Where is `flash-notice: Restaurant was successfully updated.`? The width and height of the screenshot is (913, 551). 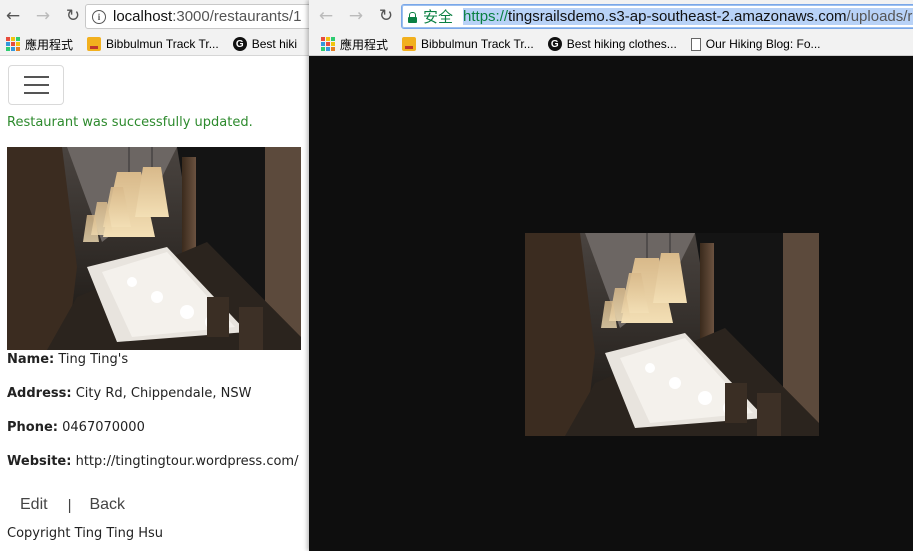
flash-notice: Restaurant was successfully updated. is located at coordinates (130, 122).